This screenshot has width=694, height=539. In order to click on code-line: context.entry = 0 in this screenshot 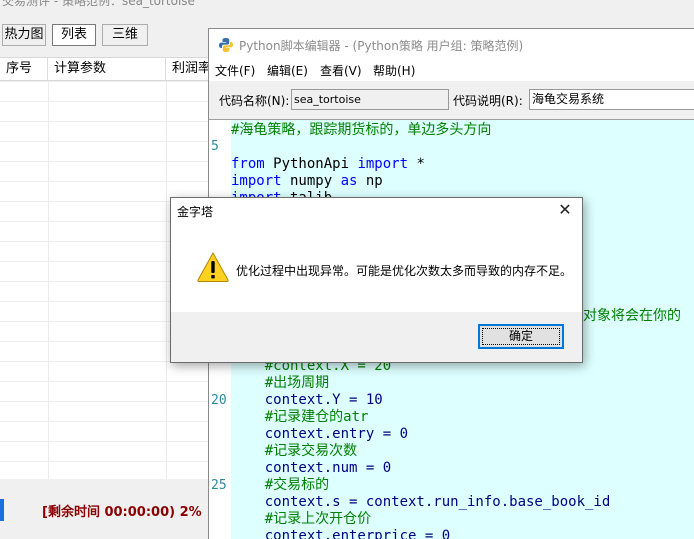, I will do `click(320, 434)`.